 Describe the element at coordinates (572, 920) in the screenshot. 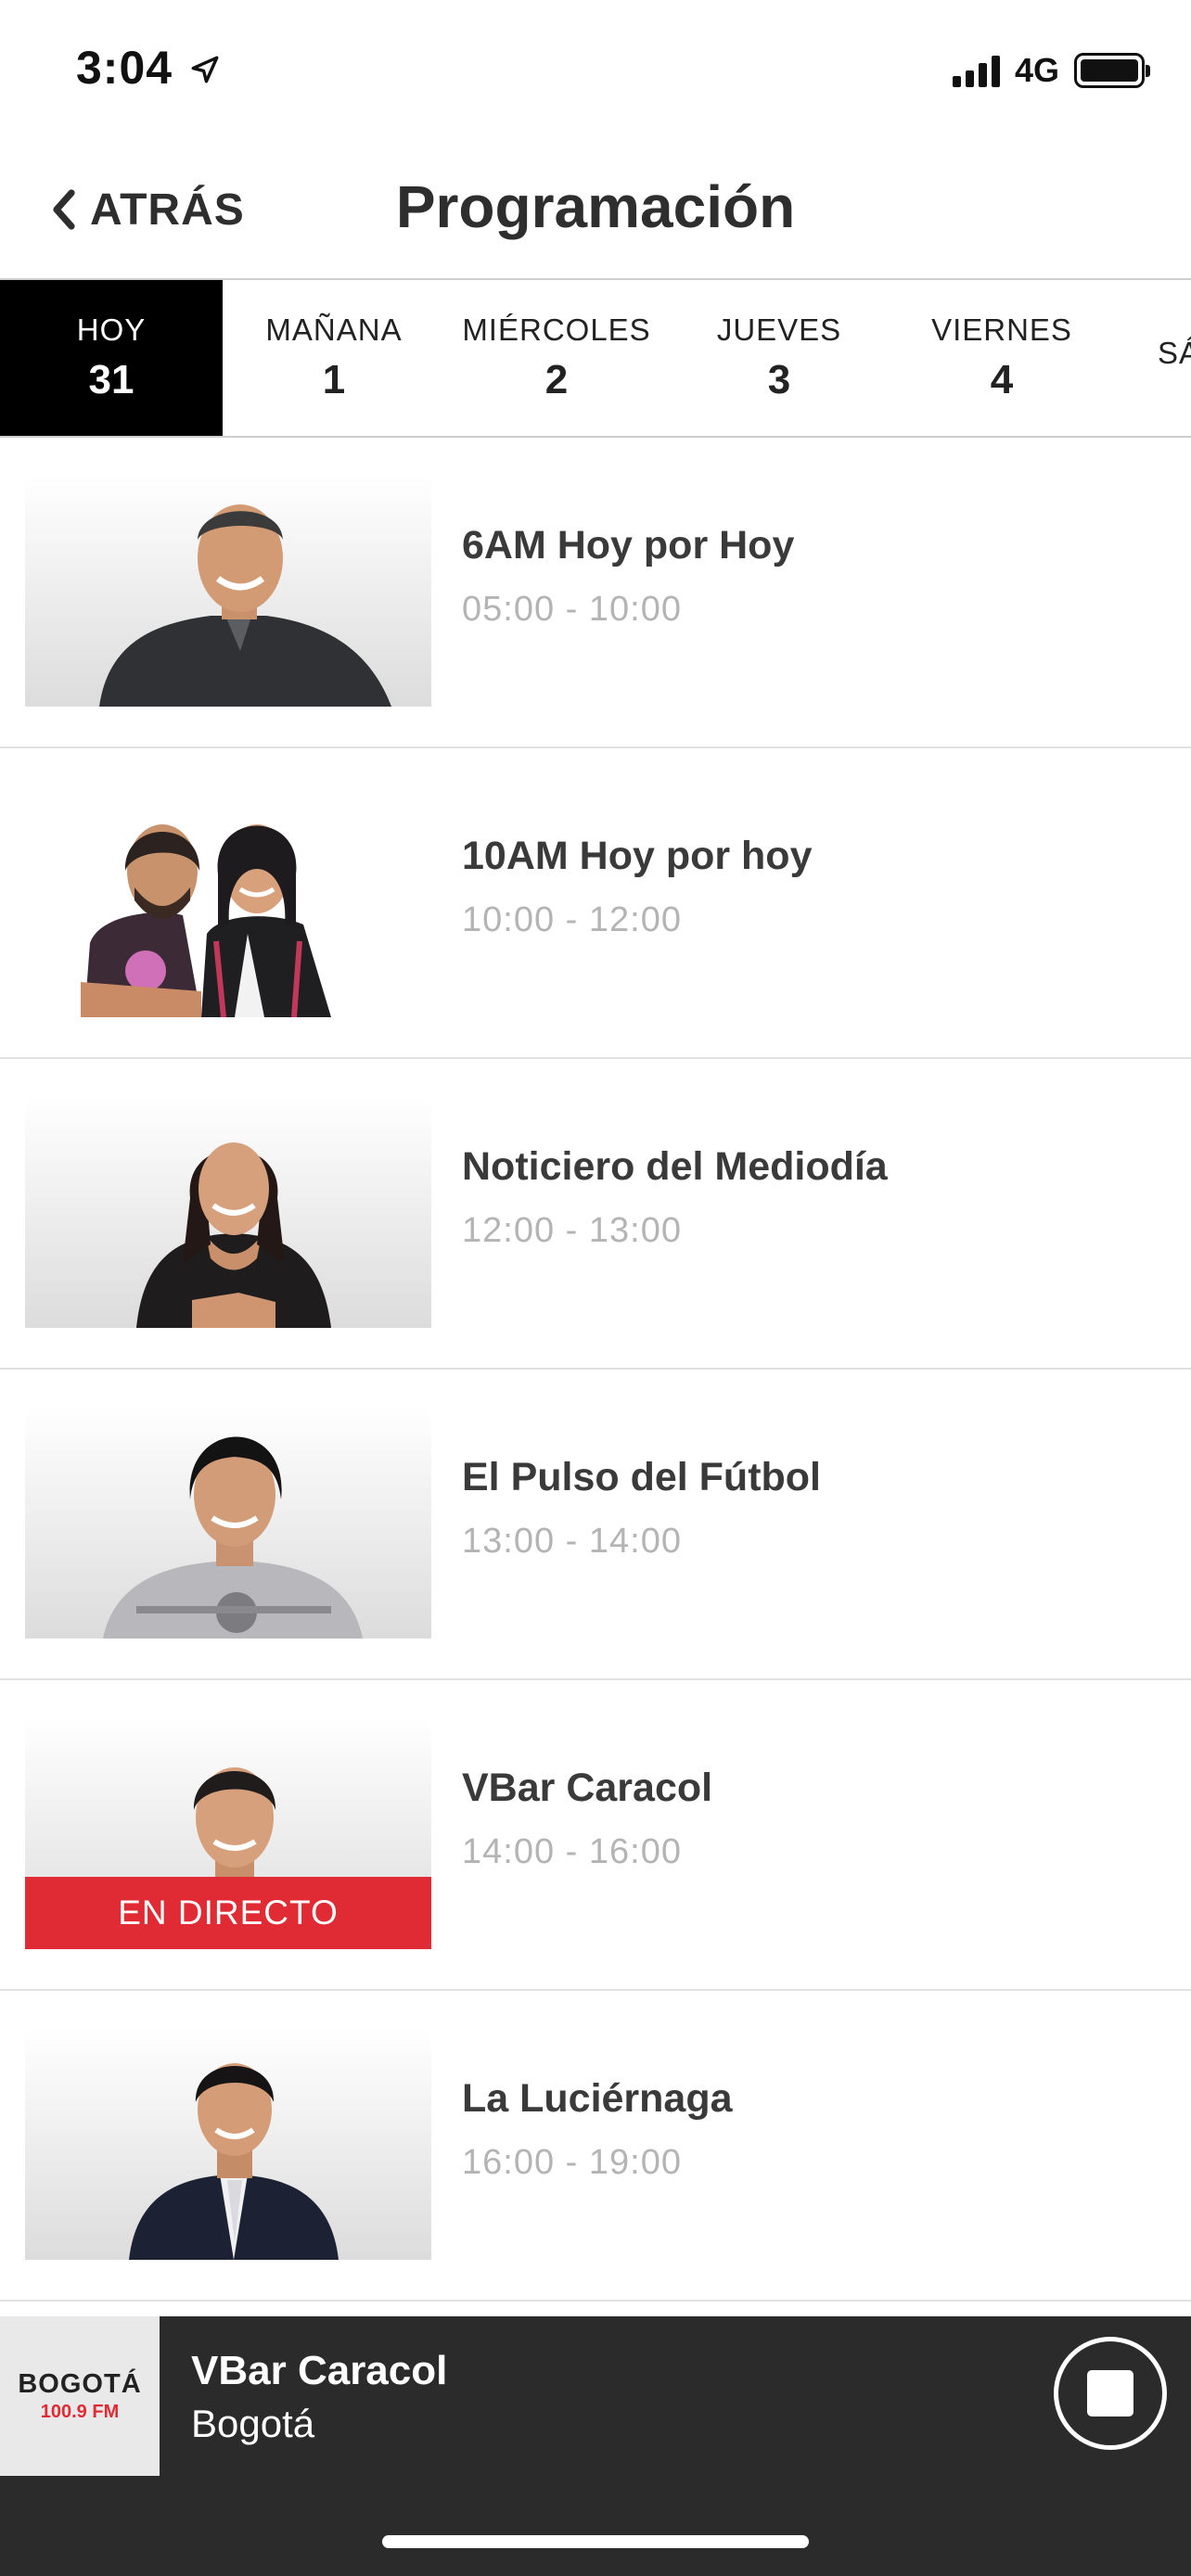

I see `program-time: 10:00 - 12:00` at that location.